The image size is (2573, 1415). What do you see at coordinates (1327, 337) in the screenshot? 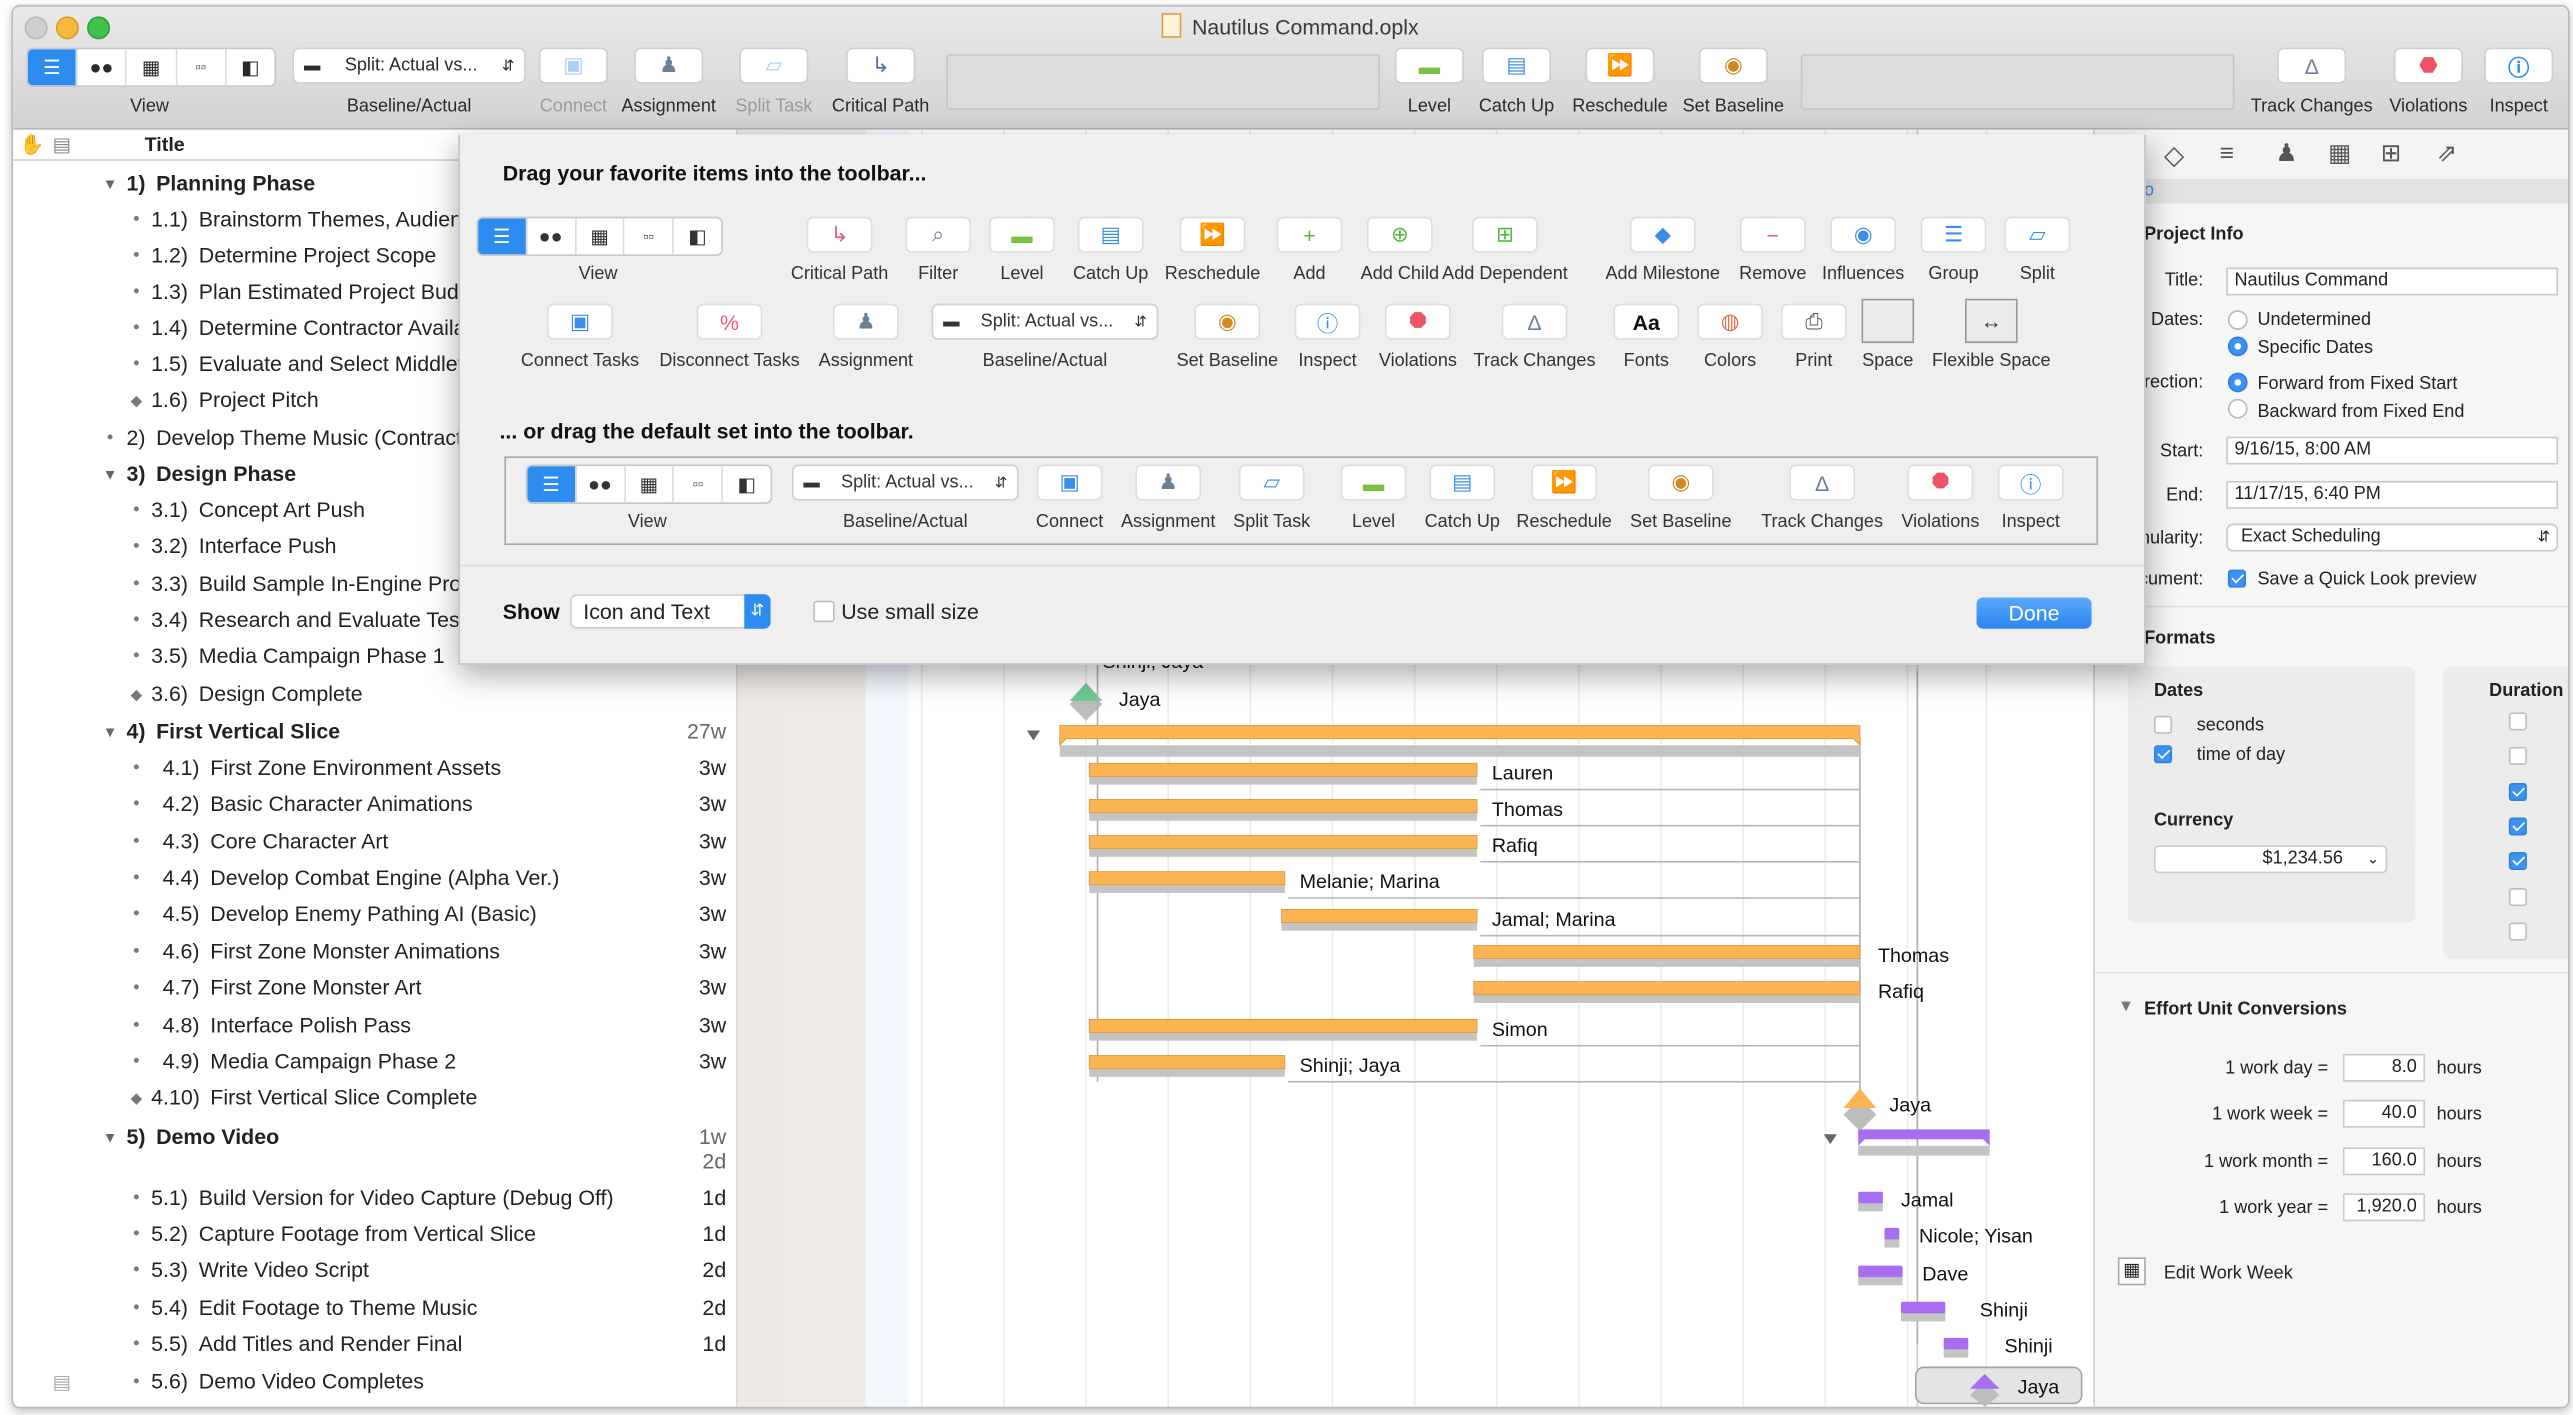
I see `palette-item-inspect: ⓘ Inspect` at bounding box center [1327, 337].